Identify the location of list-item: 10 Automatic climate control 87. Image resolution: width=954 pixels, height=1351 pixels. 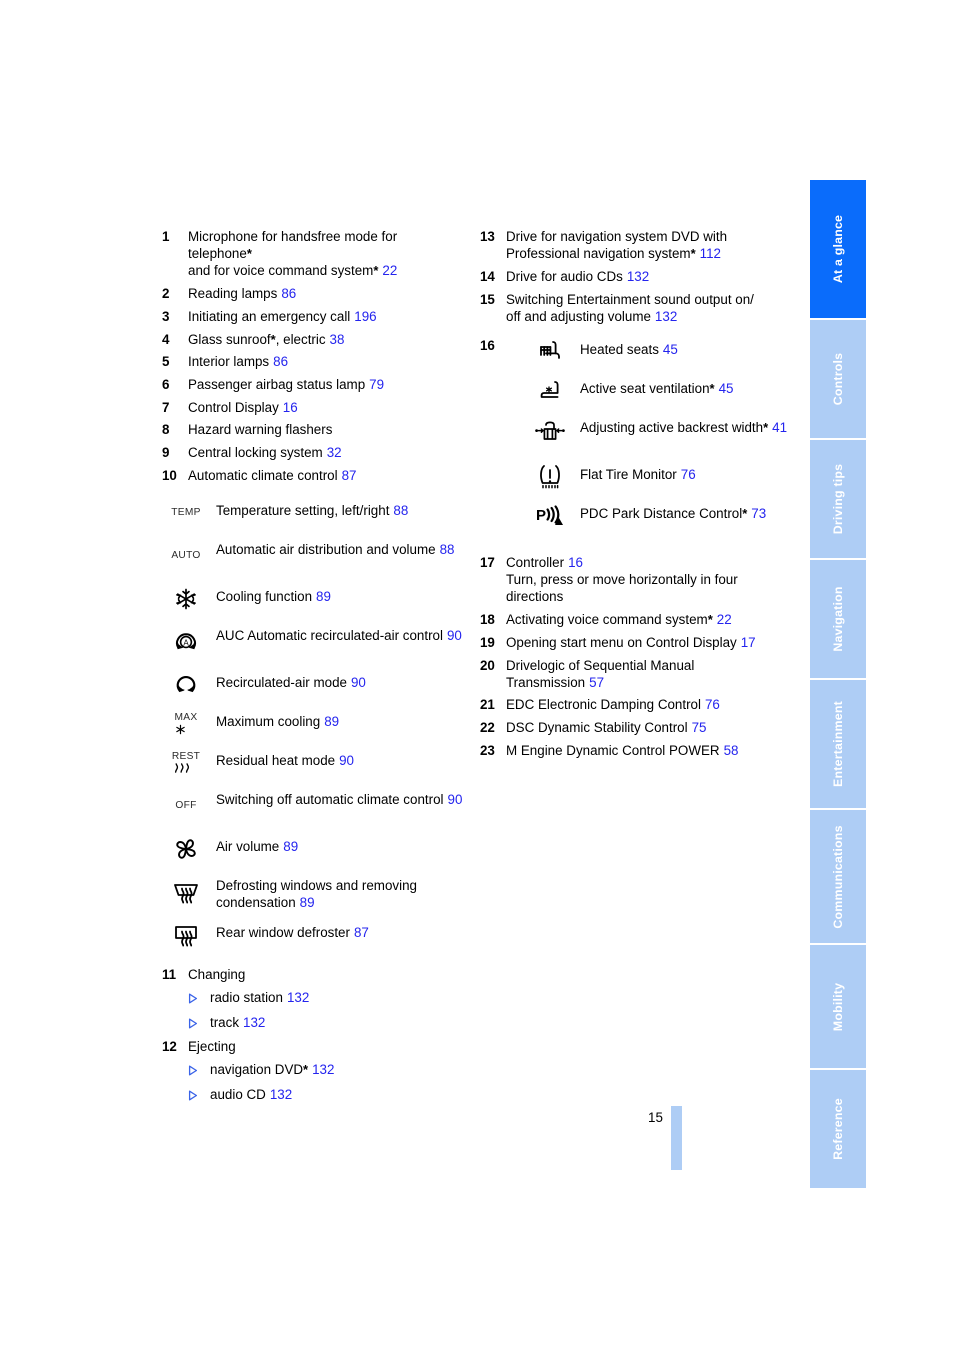
(322, 475).